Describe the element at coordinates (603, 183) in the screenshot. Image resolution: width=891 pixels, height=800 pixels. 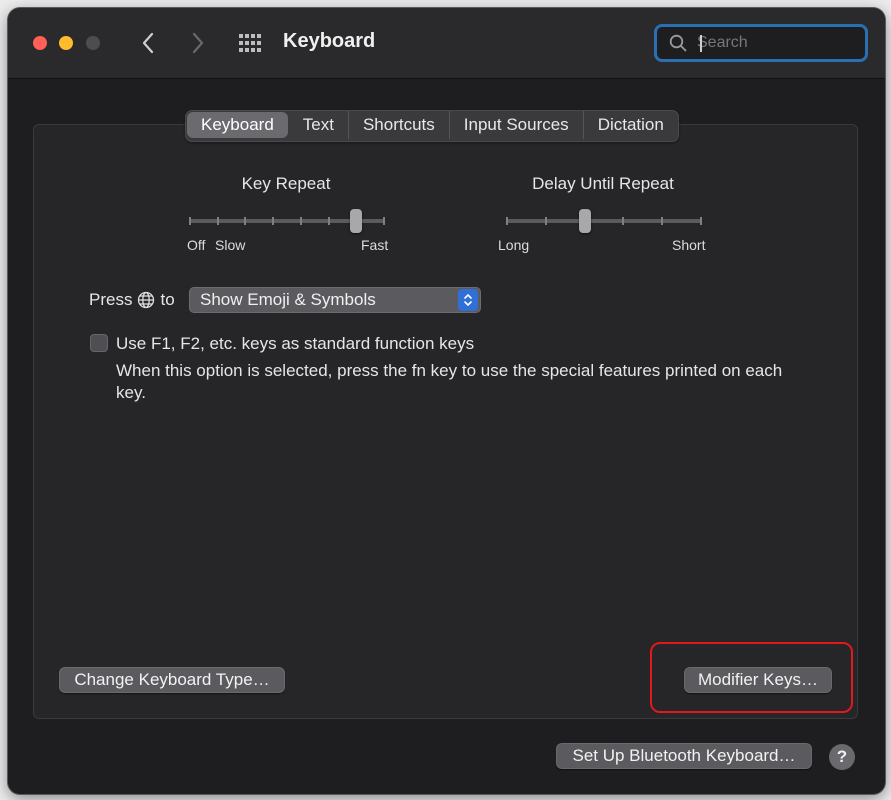
I see `delay-until-repeat-title: Delay Until Repeat` at that location.